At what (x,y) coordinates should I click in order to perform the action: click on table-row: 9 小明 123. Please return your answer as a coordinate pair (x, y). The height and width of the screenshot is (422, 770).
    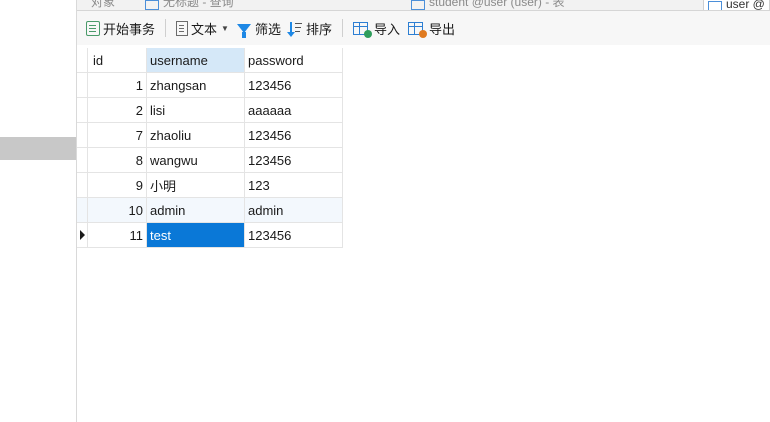
    Looking at the image, I should click on (210, 185).